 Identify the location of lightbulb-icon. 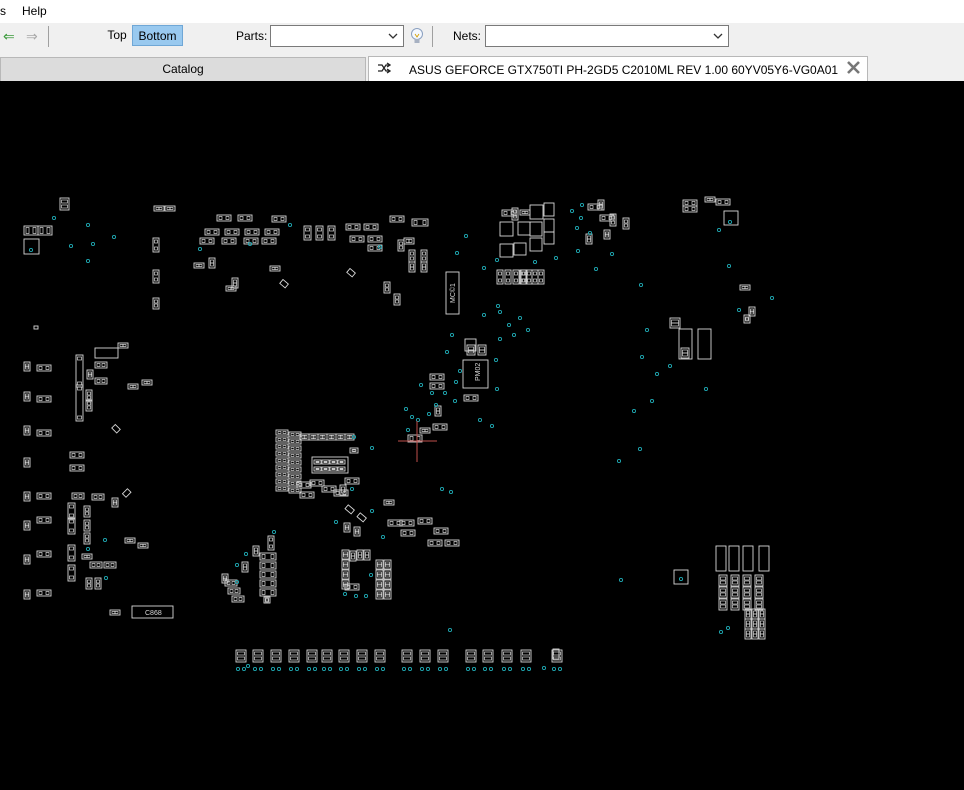
(417, 37).